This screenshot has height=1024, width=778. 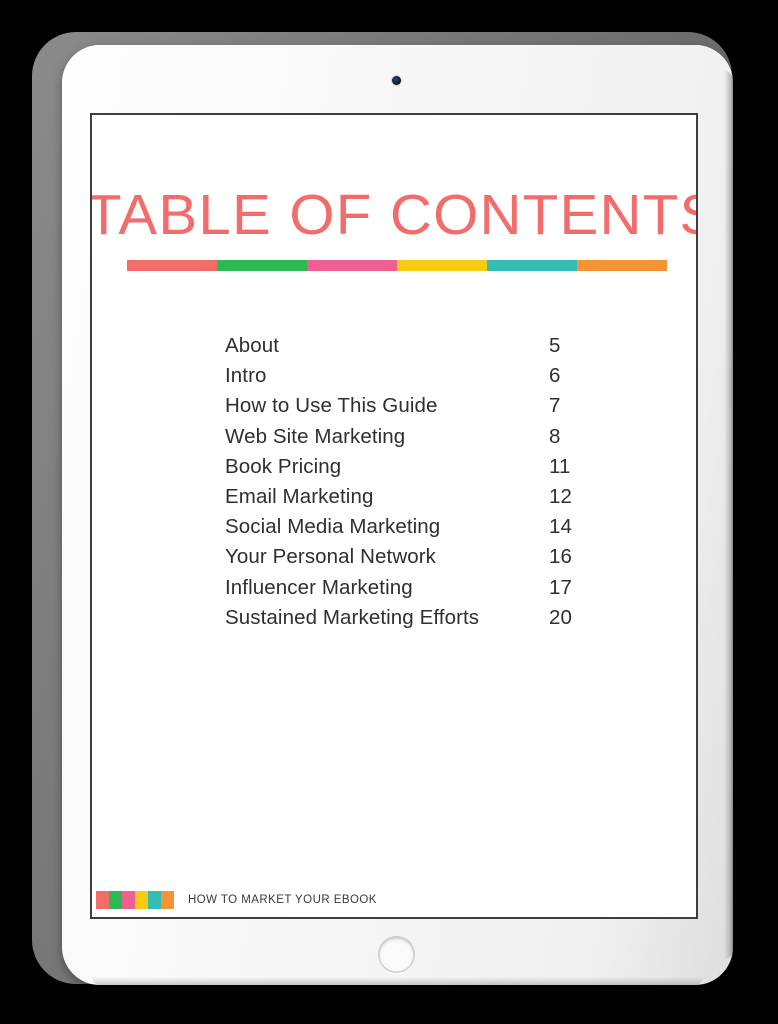 I want to click on toc-entry-page: 16, so click(x=561, y=557).